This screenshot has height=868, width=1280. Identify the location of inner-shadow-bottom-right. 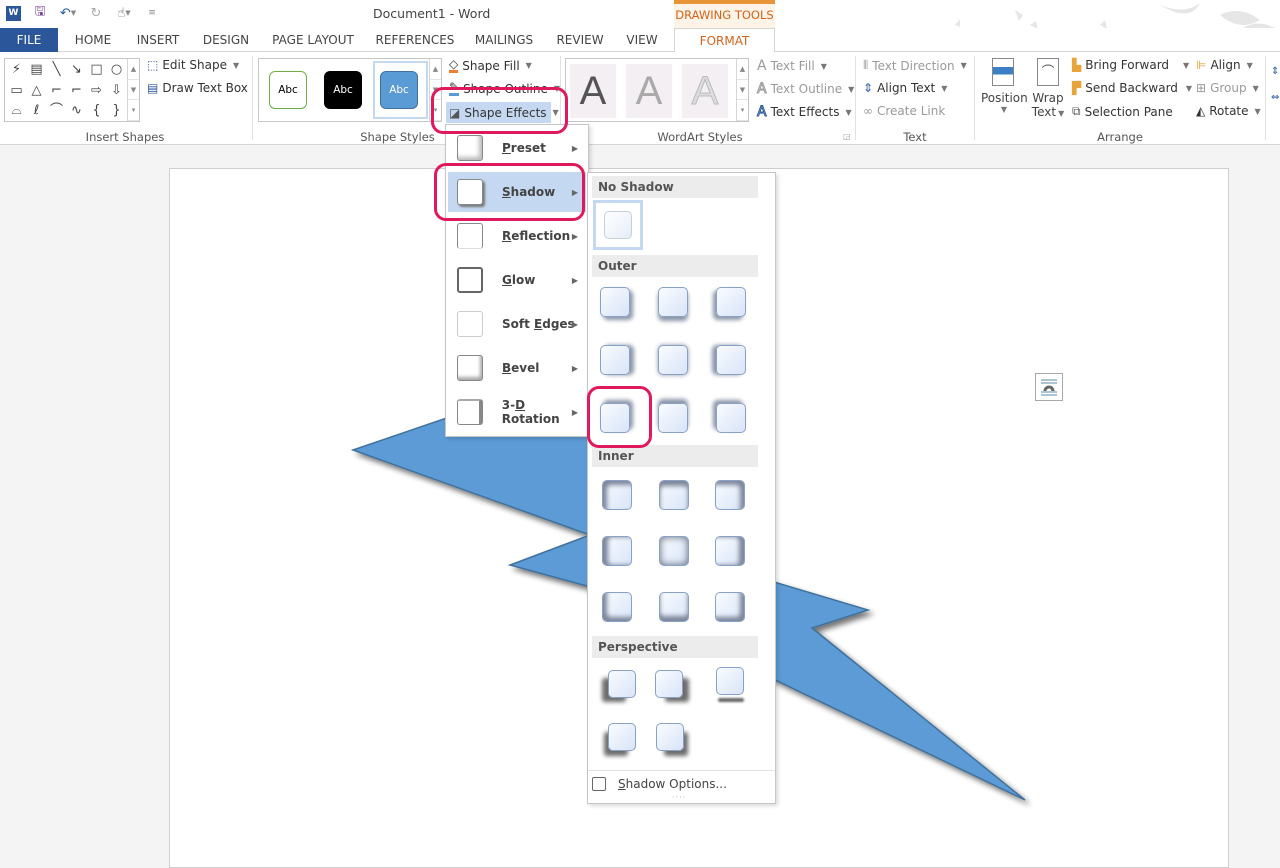
(730, 607).